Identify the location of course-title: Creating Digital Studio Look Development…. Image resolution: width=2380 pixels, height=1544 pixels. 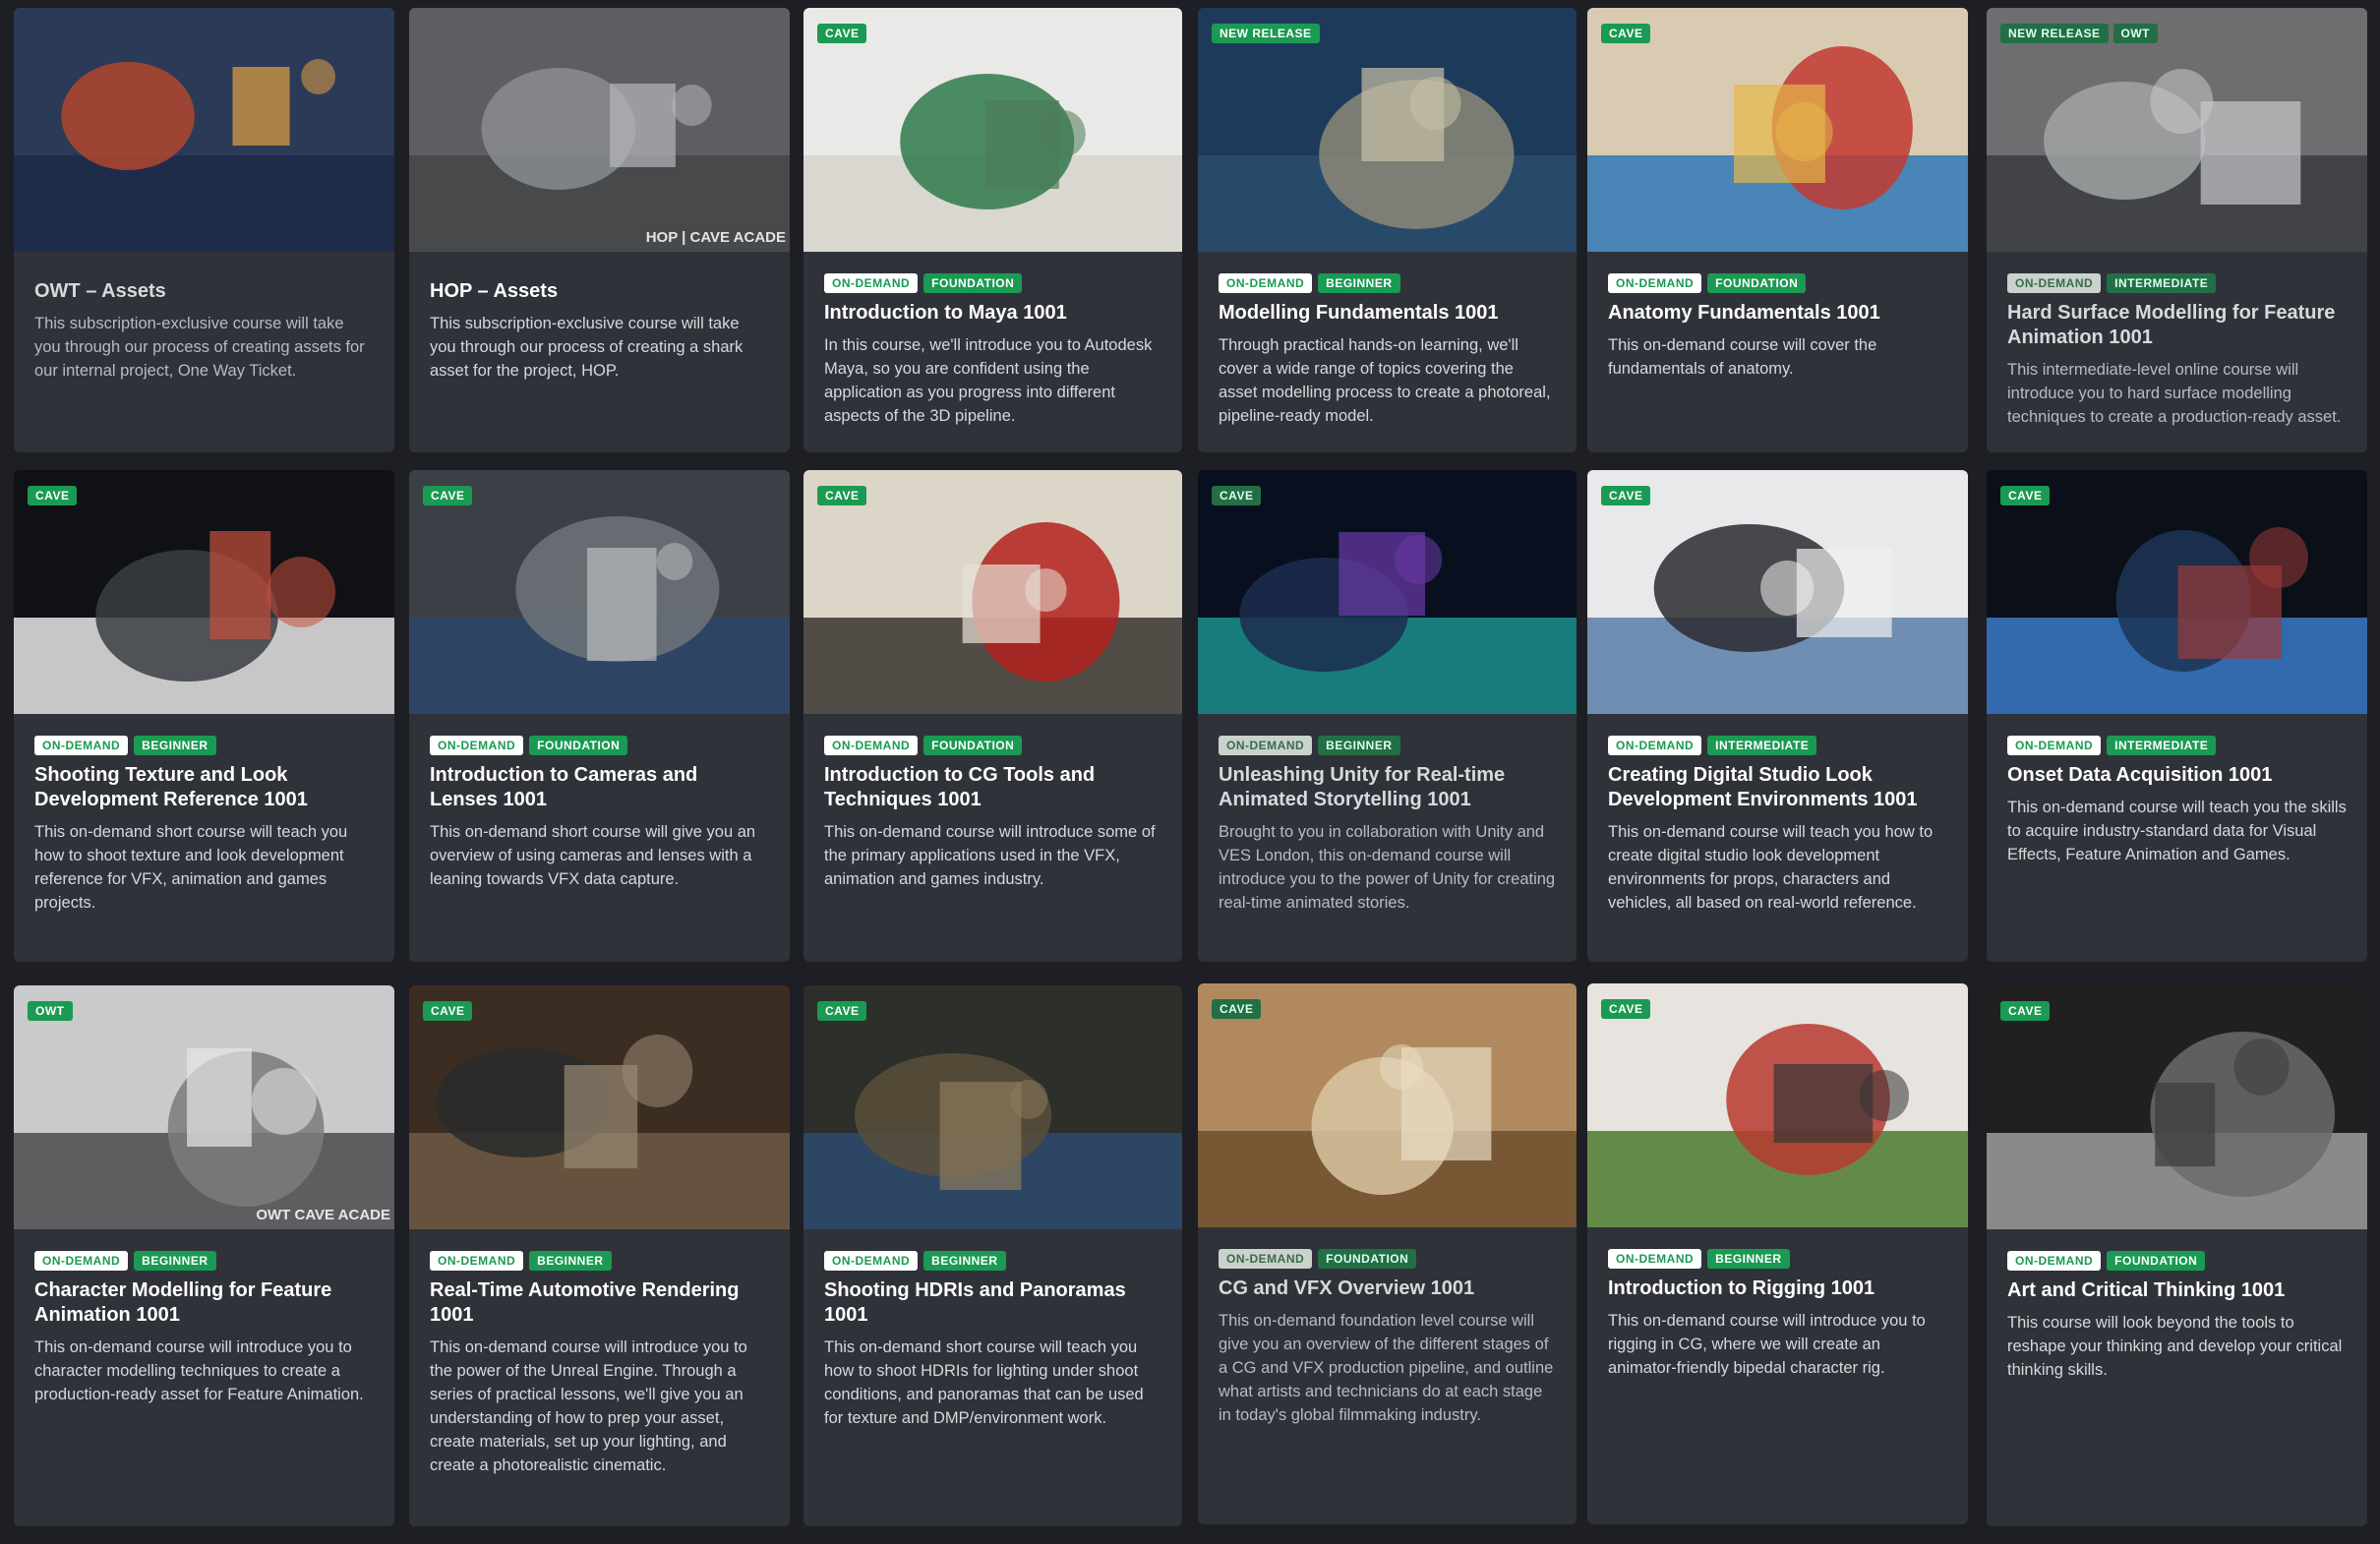
(1777, 788).